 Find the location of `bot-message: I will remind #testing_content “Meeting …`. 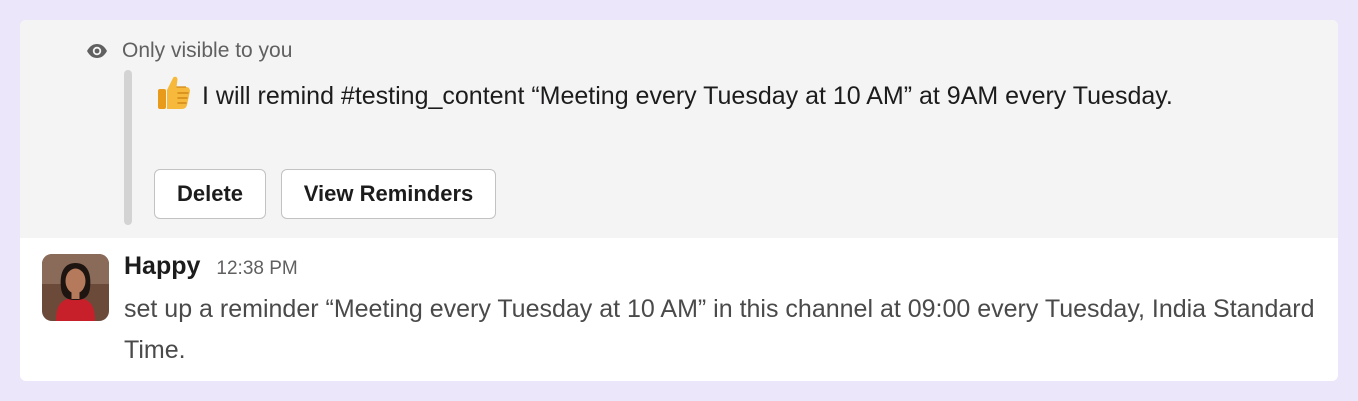

bot-message: I will remind #testing_content “Meeting … is located at coordinates (679, 94).